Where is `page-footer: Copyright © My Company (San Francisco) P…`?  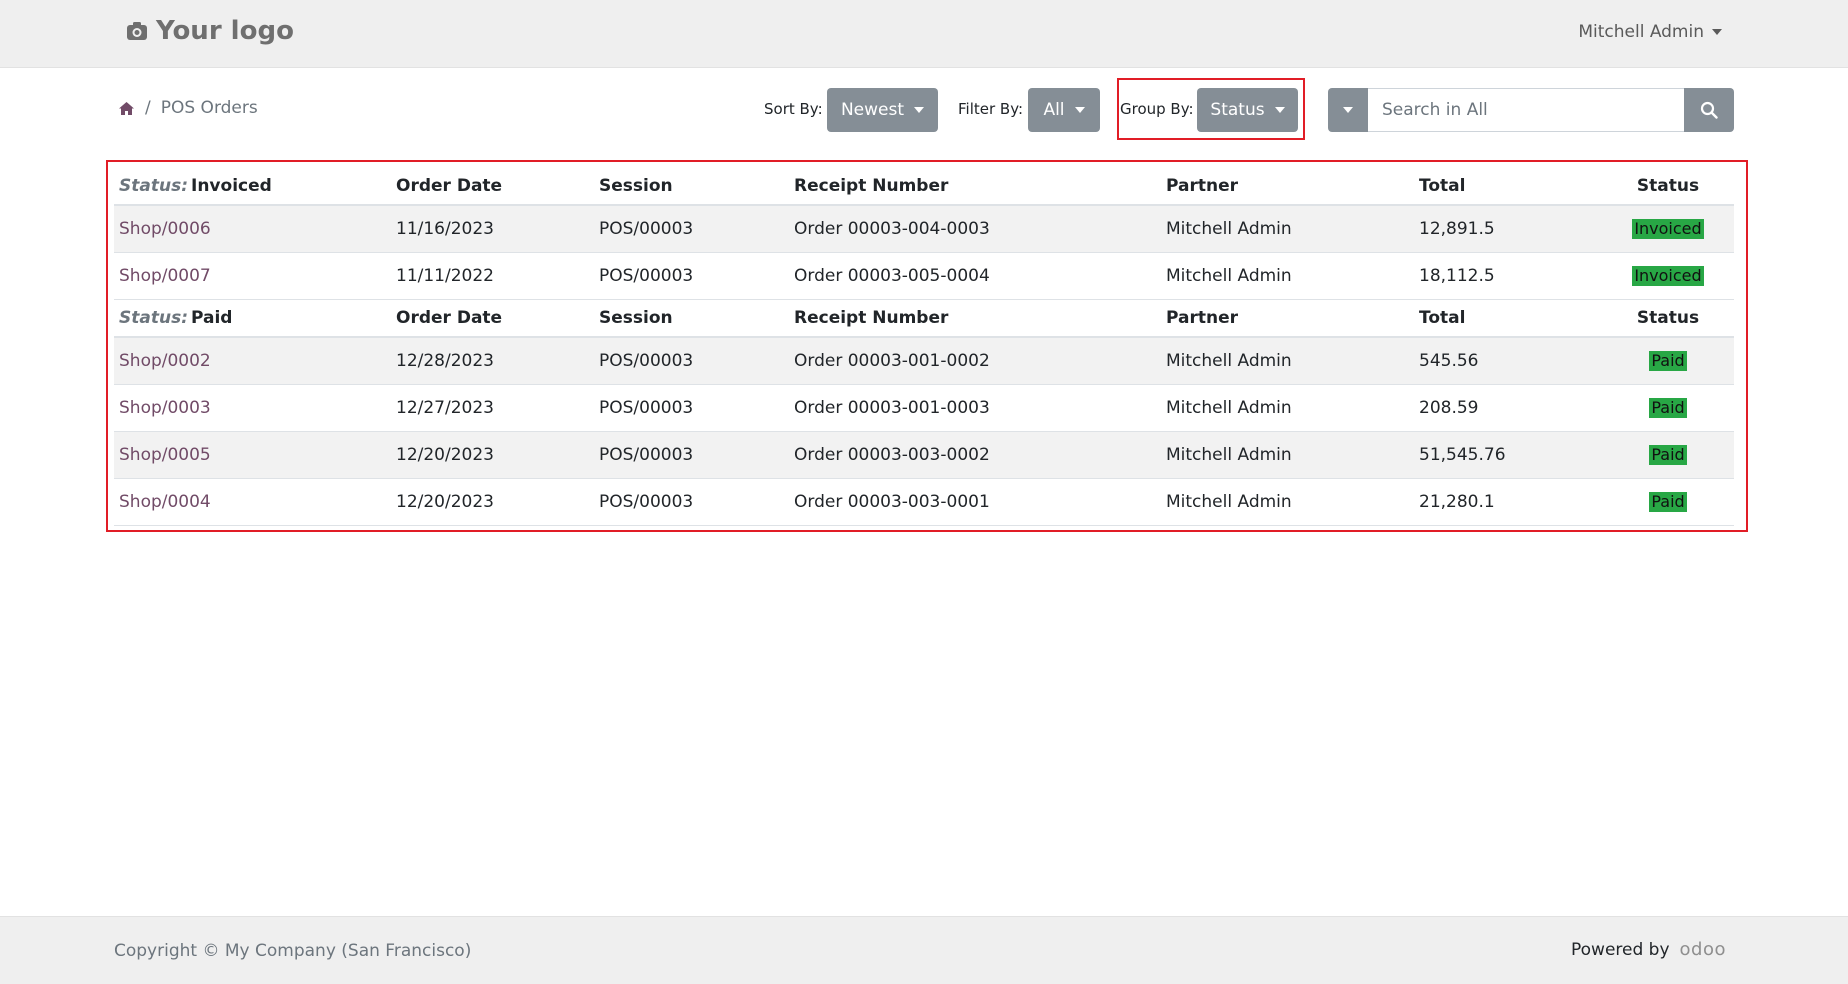 page-footer: Copyright © My Company (San Francisco) P… is located at coordinates (924, 950).